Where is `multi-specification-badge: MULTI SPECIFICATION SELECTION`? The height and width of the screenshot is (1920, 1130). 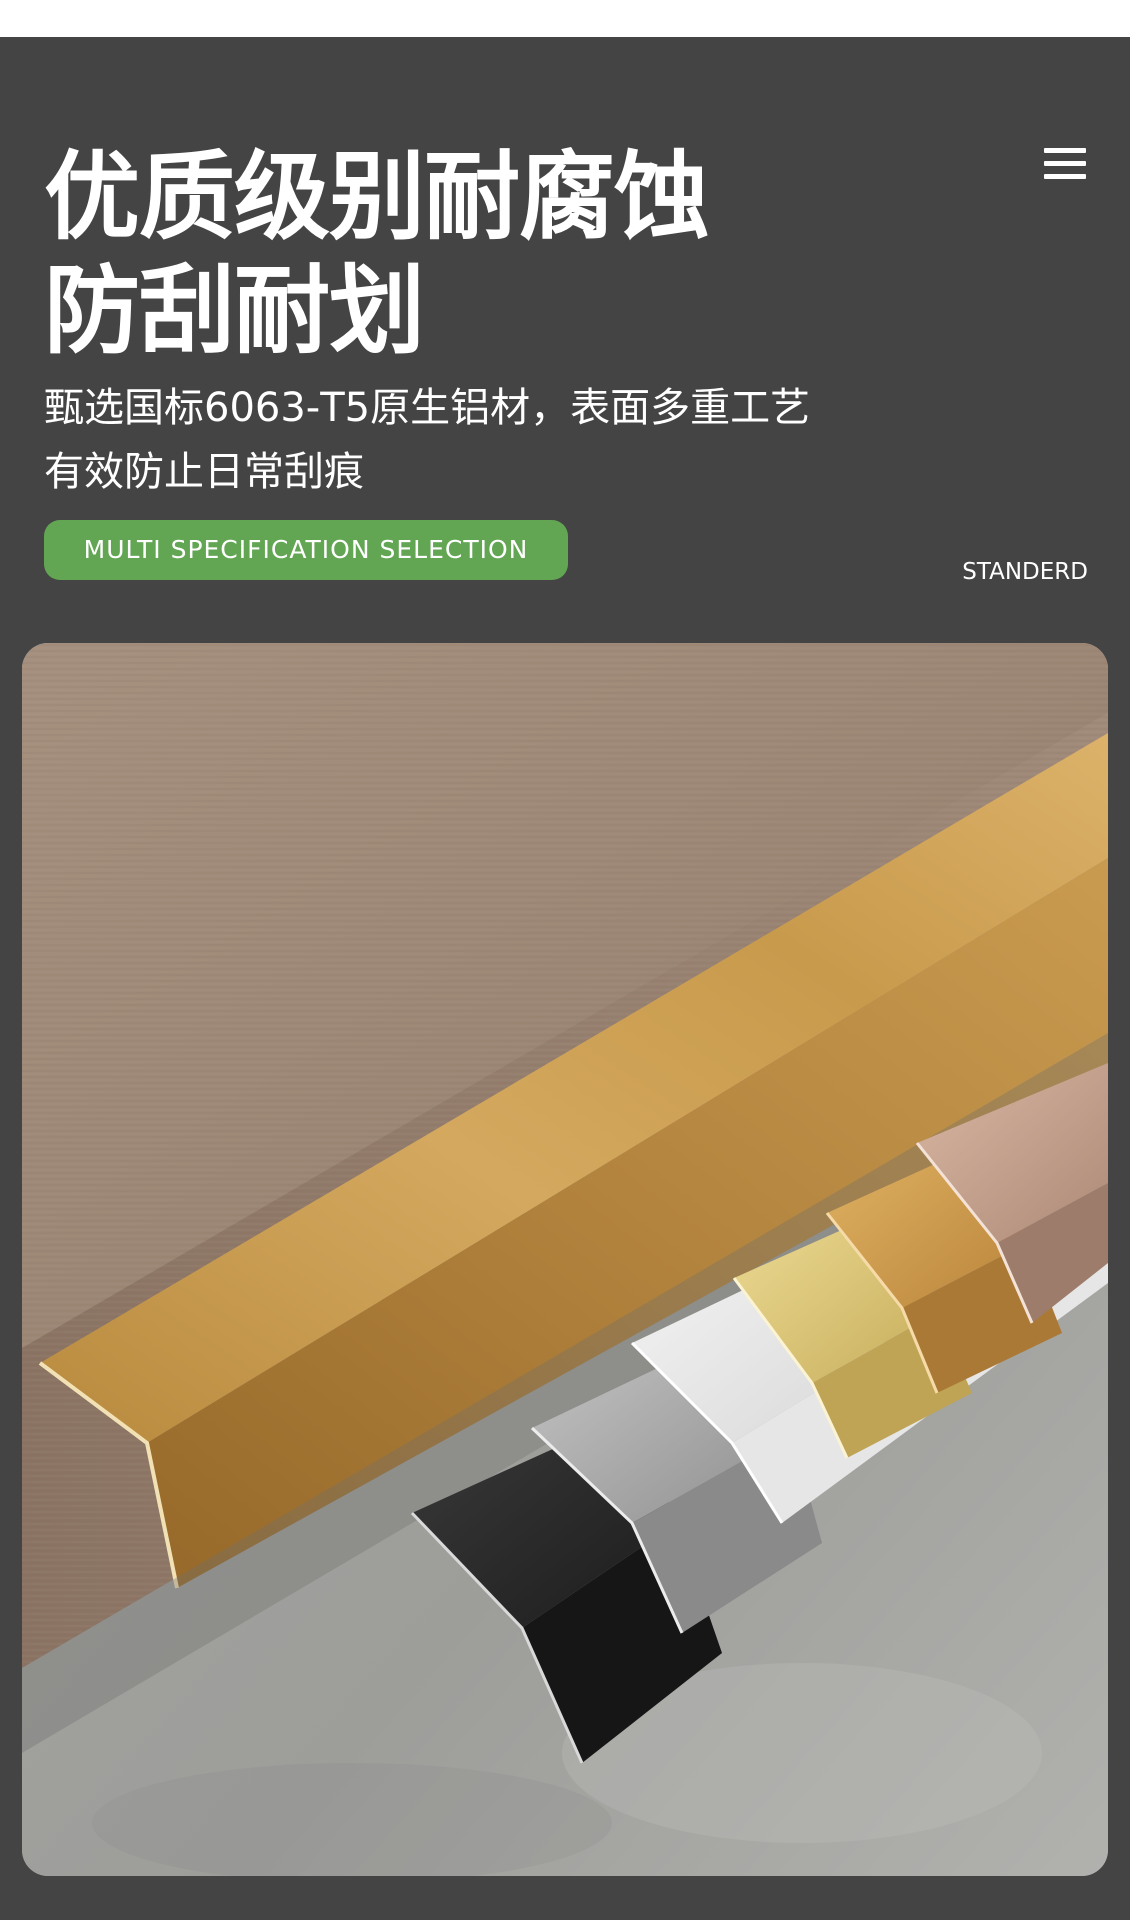 multi-specification-badge: MULTI SPECIFICATION SELECTION is located at coordinates (306, 550).